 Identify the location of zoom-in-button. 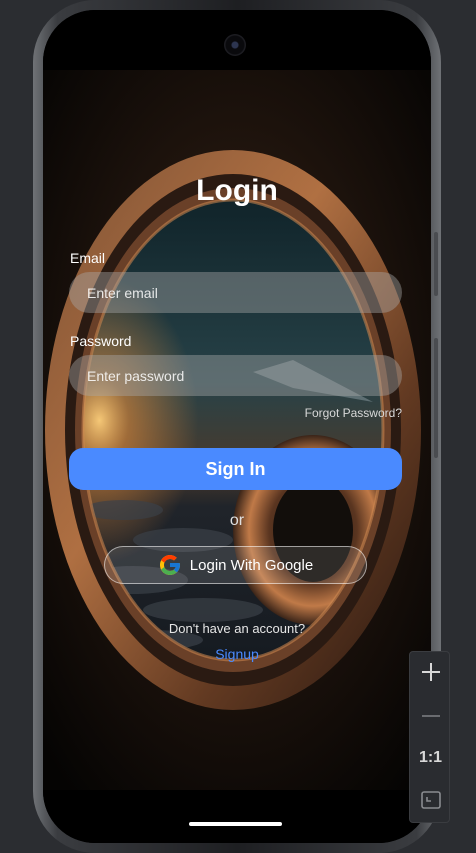
(430, 672).